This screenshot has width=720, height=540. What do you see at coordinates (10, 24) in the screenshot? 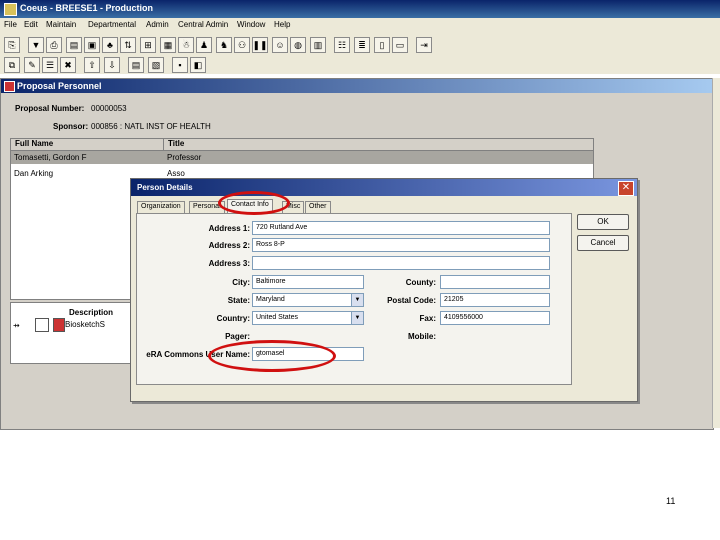
I see `menu-file: File` at bounding box center [10, 24].